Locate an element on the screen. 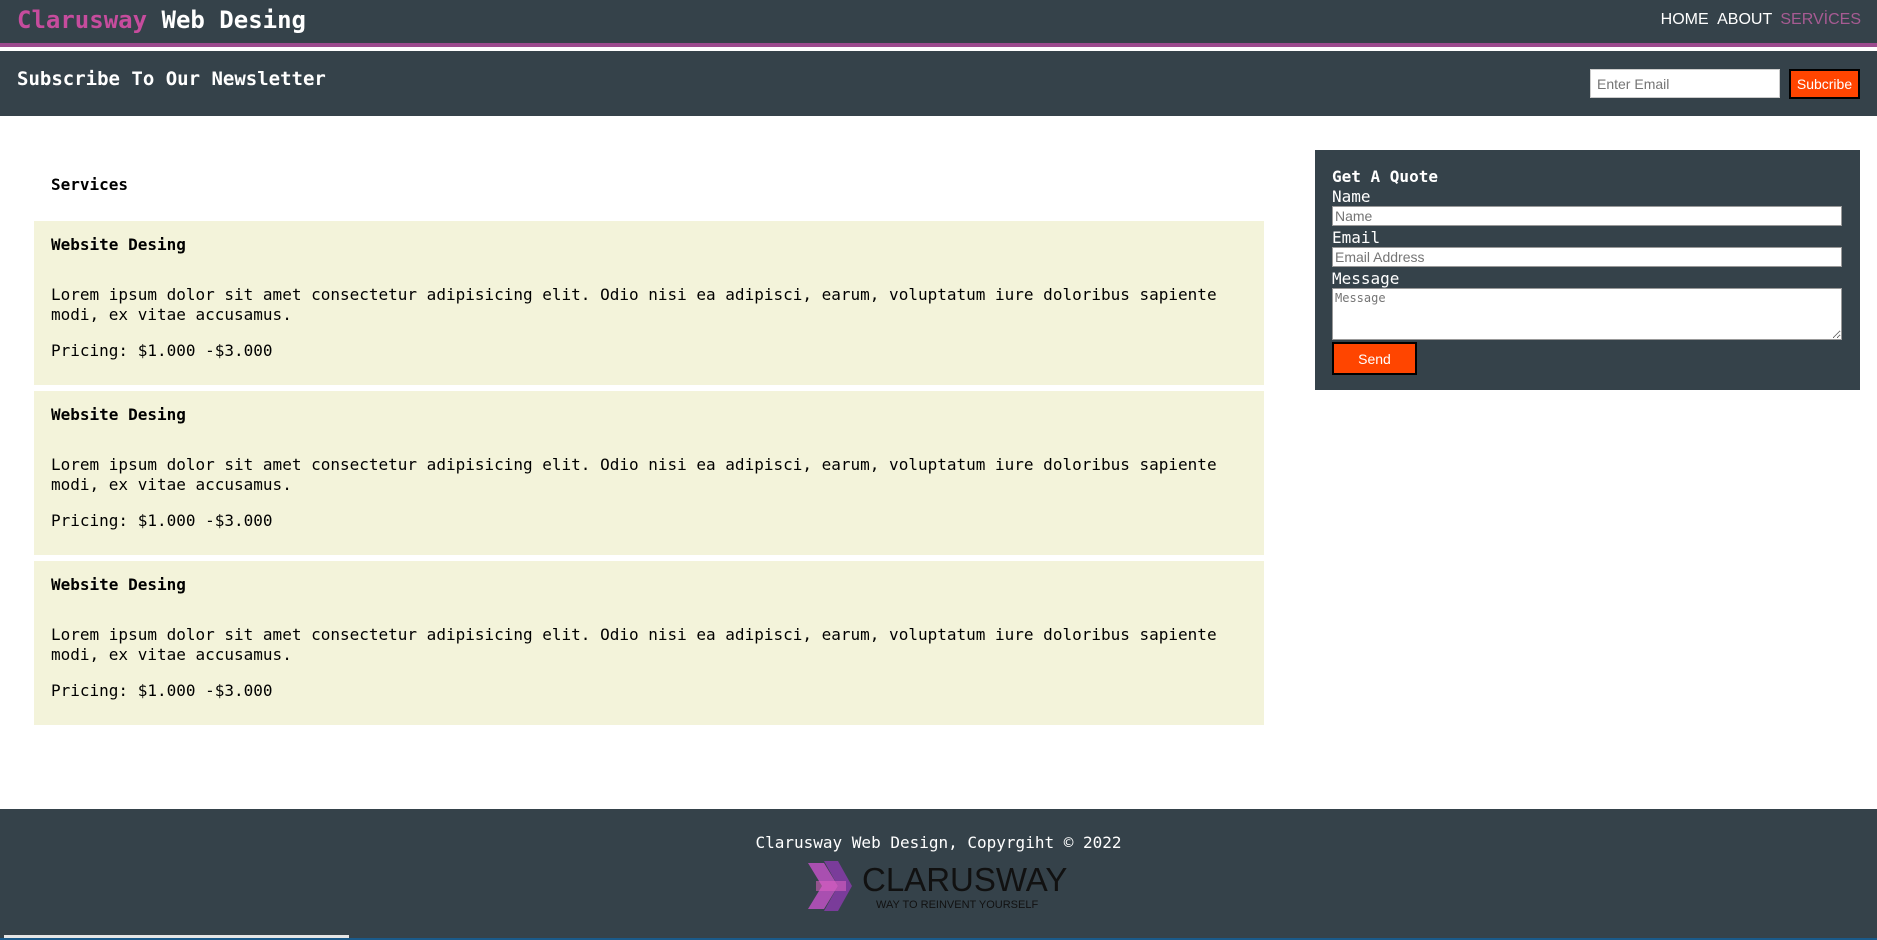 Image resolution: width=1877 pixels, height=940 pixels. copyright-text: Clarusway Web Design, Copyrgiht © 2022 is located at coordinates (938, 842).